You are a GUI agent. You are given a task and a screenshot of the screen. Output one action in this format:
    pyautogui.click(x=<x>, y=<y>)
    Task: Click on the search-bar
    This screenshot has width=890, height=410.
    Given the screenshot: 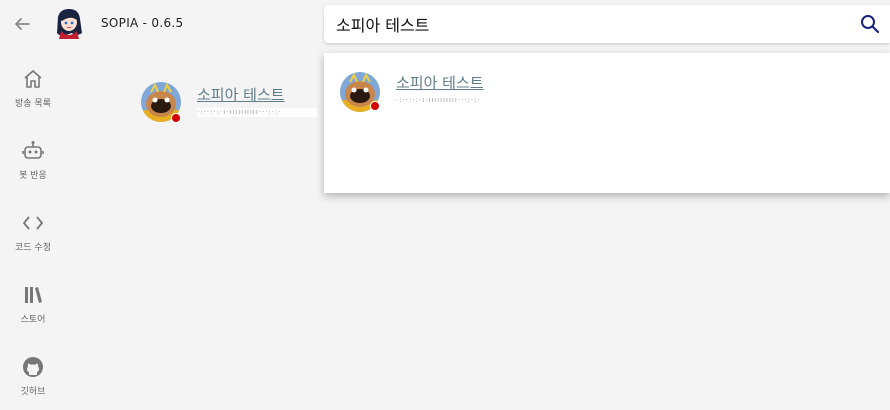 What is the action you would take?
    pyautogui.click(x=607, y=24)
    